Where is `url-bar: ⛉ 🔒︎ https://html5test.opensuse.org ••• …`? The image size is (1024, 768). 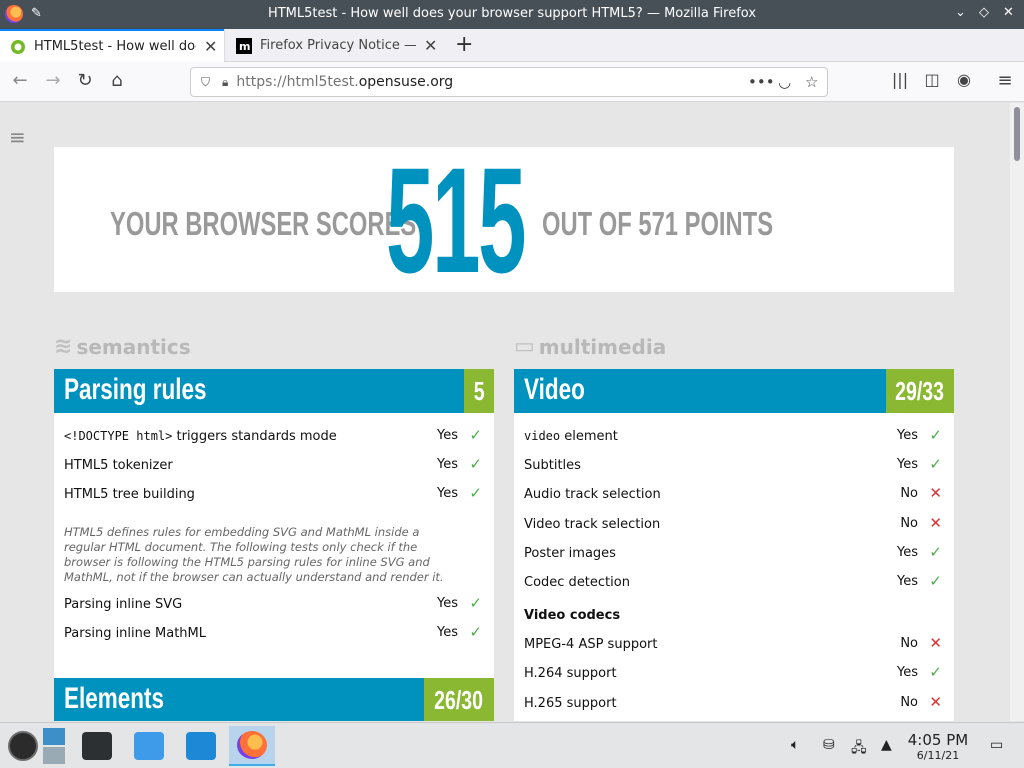 url-bar: ⛉ 🔒︎ https://html5test.opensuse.org ••• … is located at coordinates (509, 82).